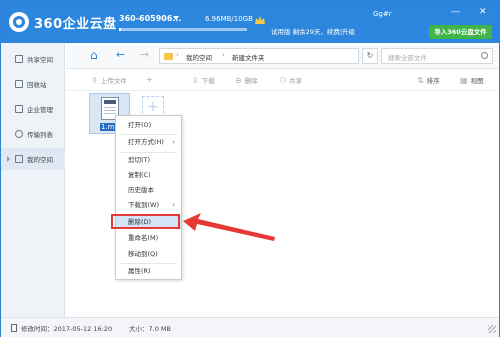 The width and height of the screenshot is (500, 337). What do you see at coordinates (229, 227) in the screenshot?
I see `pointer-arrow-icon` at bounding box center [229, 227].